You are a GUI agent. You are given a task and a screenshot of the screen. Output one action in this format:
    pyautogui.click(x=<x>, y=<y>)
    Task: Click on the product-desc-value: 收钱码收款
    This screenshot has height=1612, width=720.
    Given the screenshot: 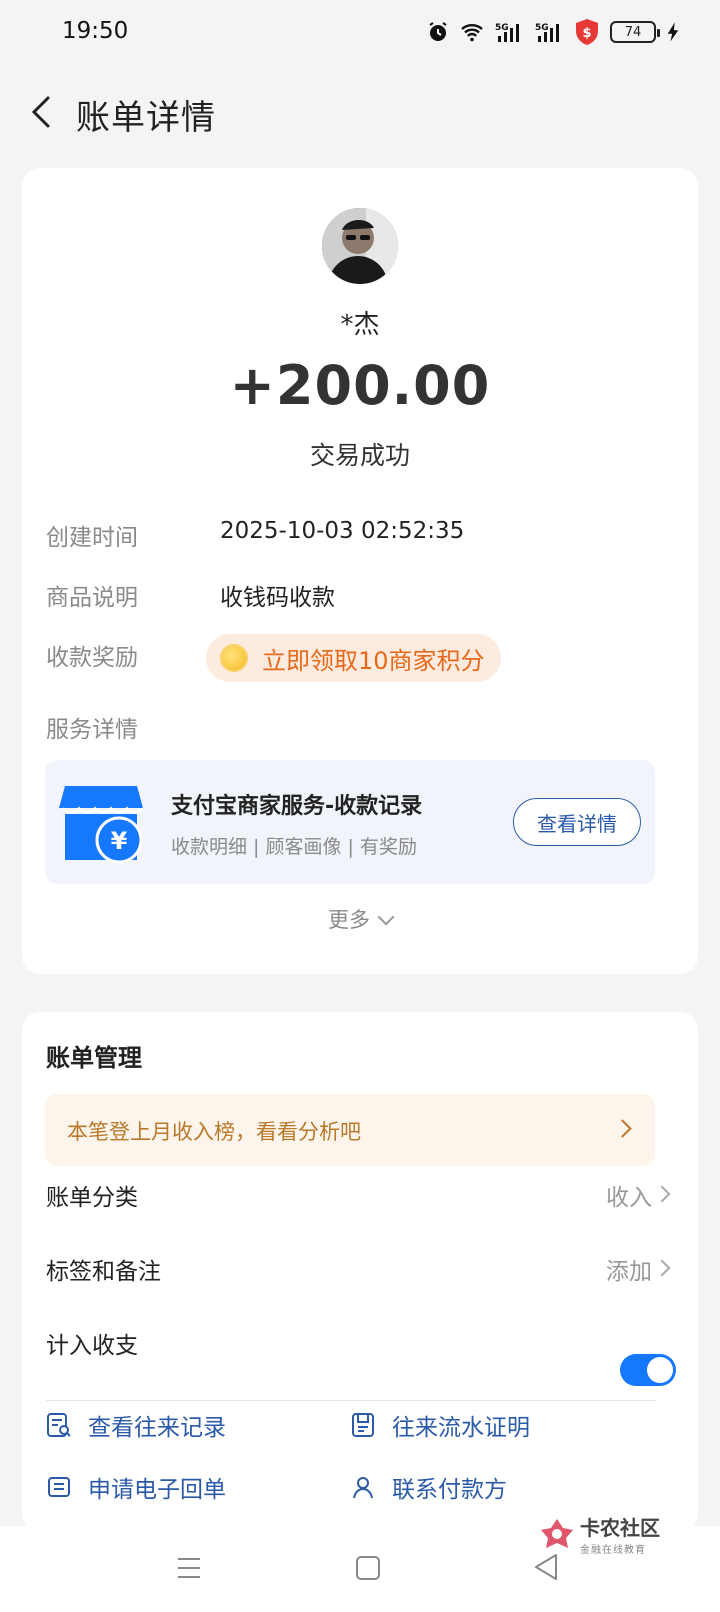 What is the action you would take?
    pyautogui.click(x=277, y=598)
    